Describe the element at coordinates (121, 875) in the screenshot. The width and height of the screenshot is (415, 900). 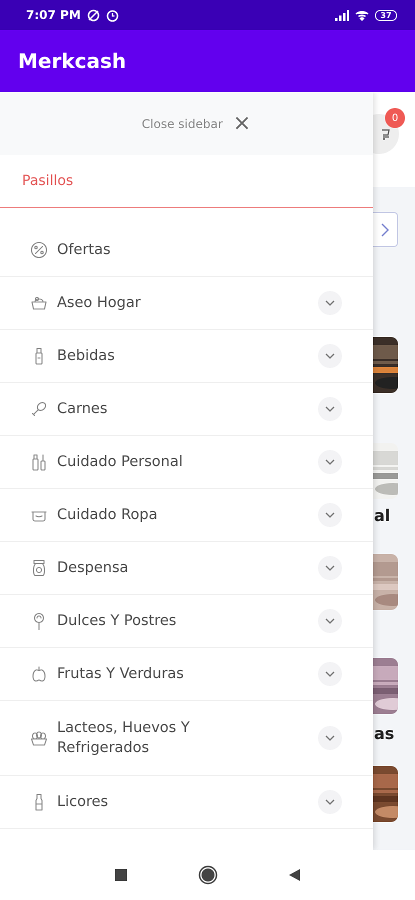
I see `recent-apps-icon` at that location.